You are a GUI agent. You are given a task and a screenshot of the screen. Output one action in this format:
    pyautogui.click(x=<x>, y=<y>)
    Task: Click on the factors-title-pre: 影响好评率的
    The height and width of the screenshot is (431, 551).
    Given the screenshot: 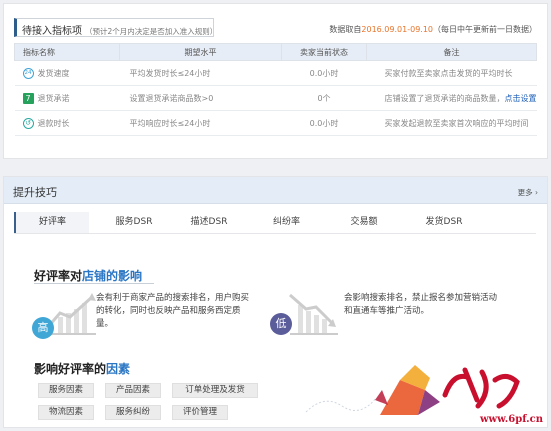 What is the action you would take?
    pyautogui.click(x=70, y=369)
    